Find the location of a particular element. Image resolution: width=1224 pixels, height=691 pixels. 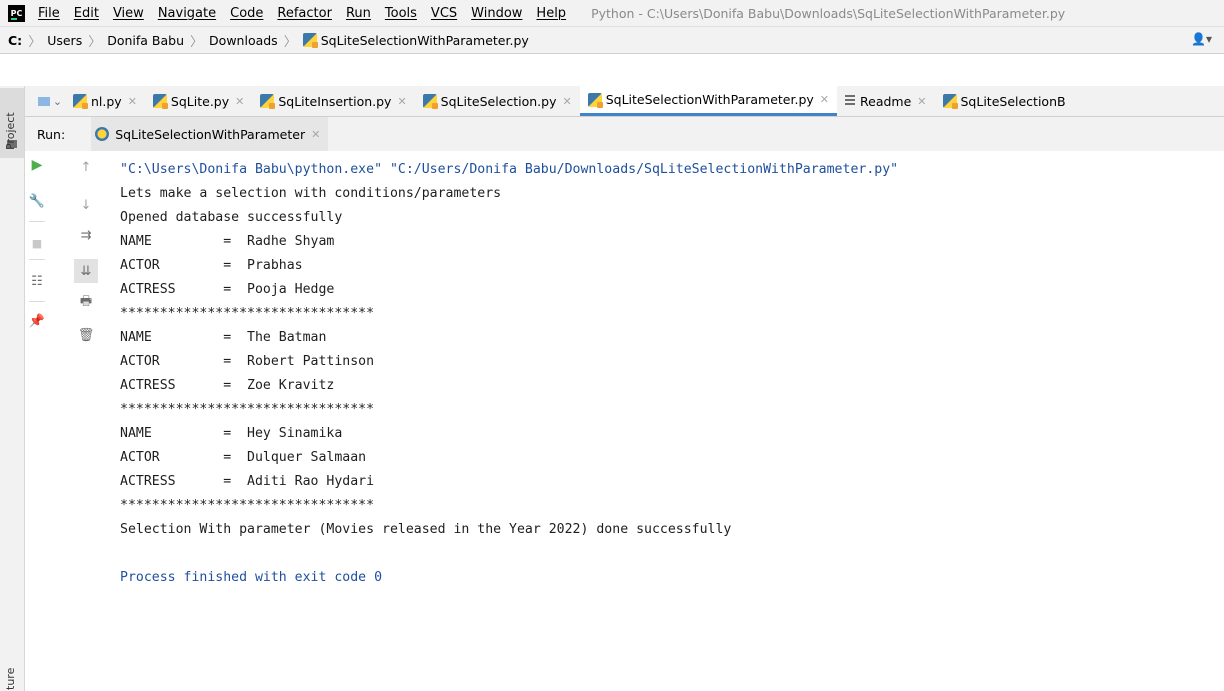

menu-window: Window is located at coordinates (496, 13).